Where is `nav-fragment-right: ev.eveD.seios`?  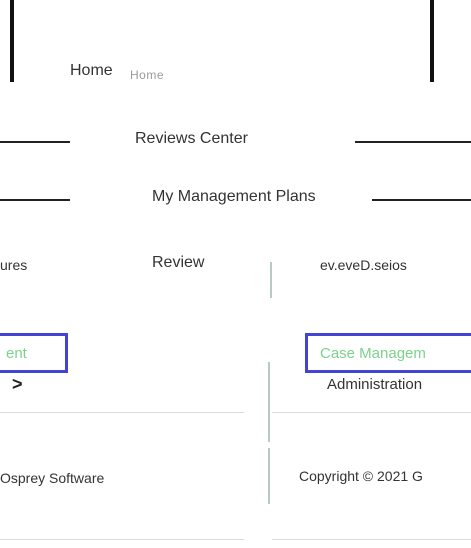
nav-fragment-right: ev.eveD.seios is located at coordinates (363, 265).